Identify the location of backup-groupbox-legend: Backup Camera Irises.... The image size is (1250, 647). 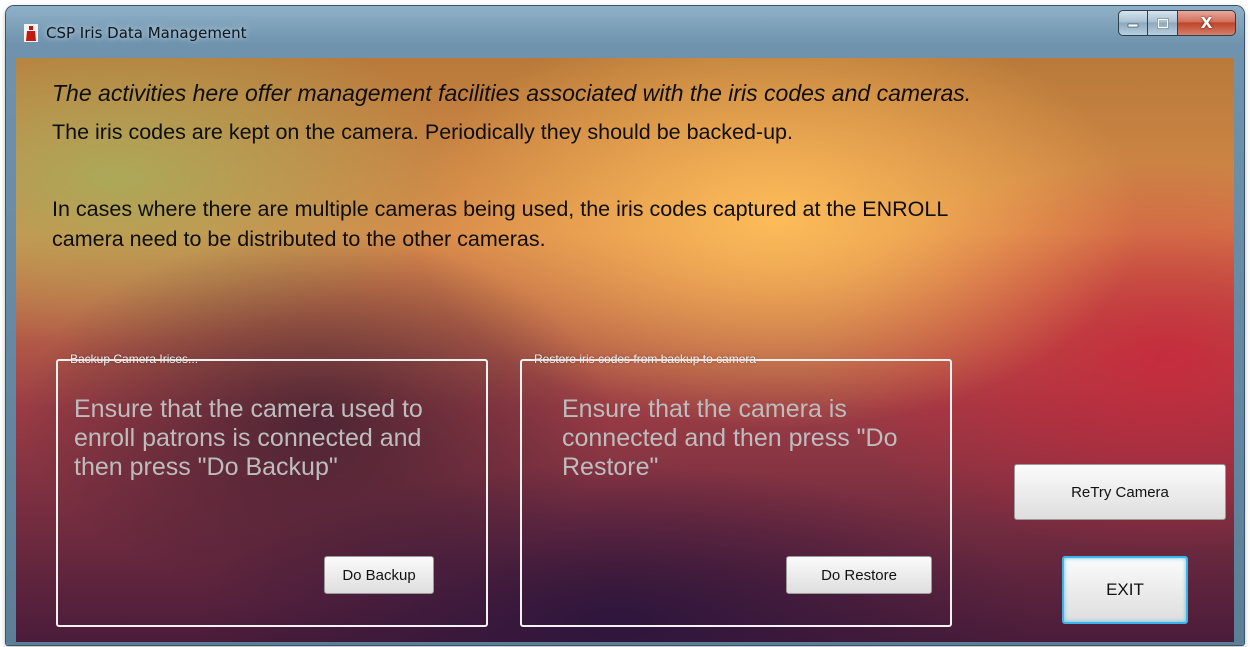
(134, 359).